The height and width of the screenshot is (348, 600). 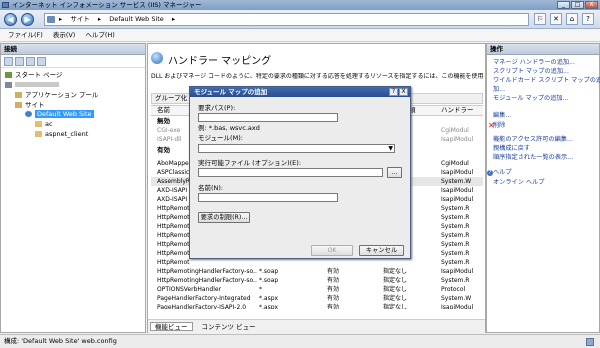 I want to click on stop-icon: ✕, so click(x=556, y=19).